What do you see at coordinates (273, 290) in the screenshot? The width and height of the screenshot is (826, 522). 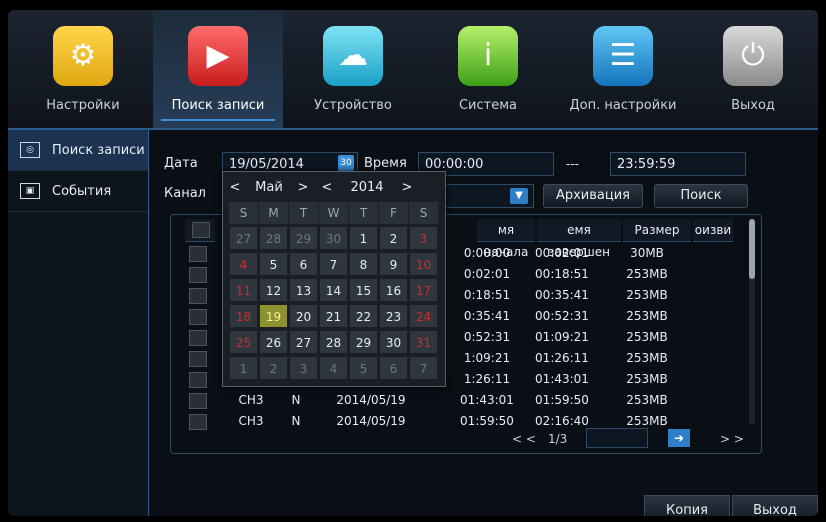 I see `calendar-day: 12` at bounding box center [273, 290].